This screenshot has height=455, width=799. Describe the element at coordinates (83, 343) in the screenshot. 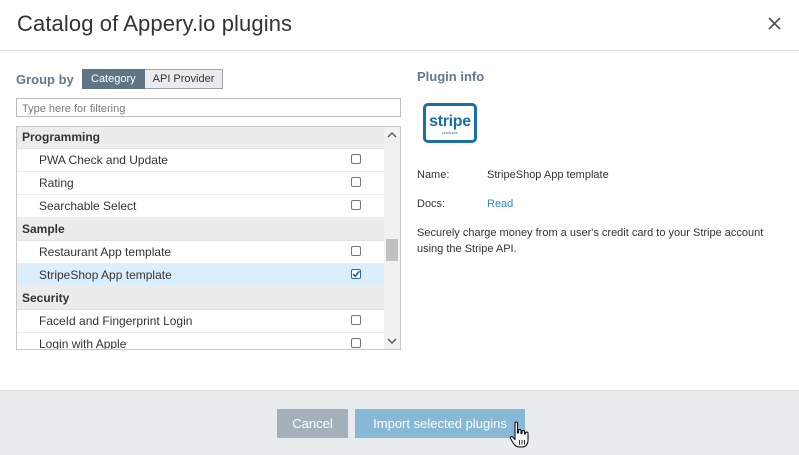

I see `plugin-label: Login with Apple` at that location.